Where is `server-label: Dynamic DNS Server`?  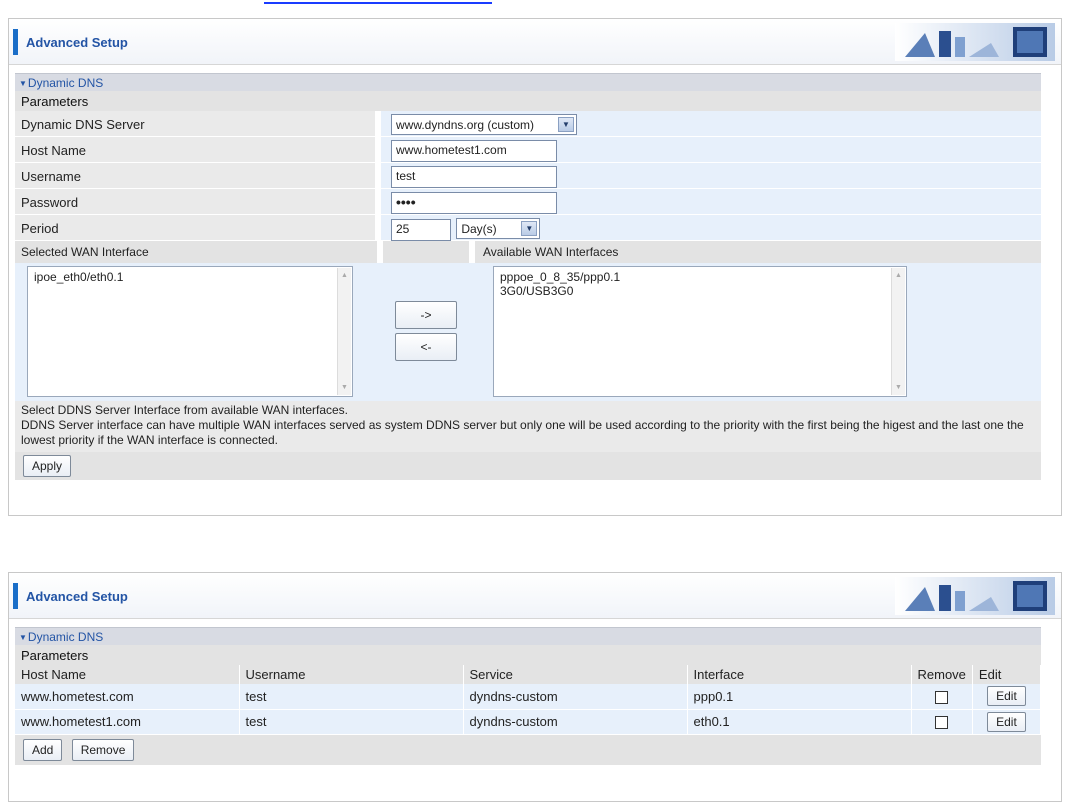 server-label: Dynamic DNS Server is located at coordinates (195, 123).